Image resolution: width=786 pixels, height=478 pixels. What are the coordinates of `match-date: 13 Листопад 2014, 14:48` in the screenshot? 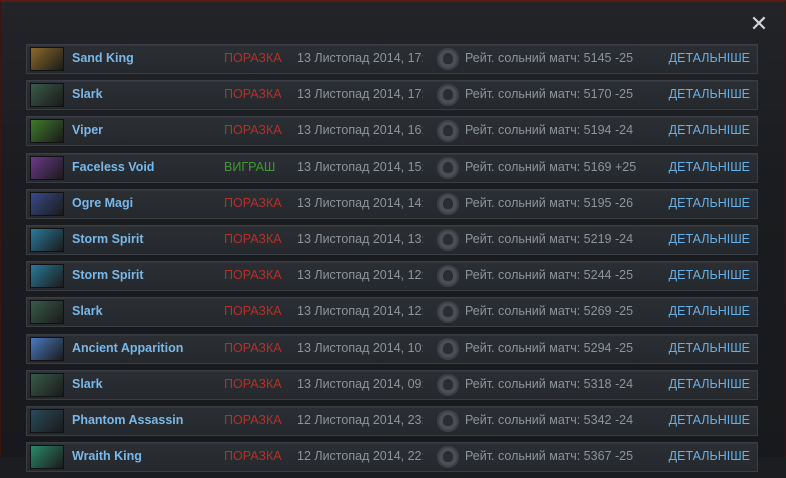 It's located at (360, 202).